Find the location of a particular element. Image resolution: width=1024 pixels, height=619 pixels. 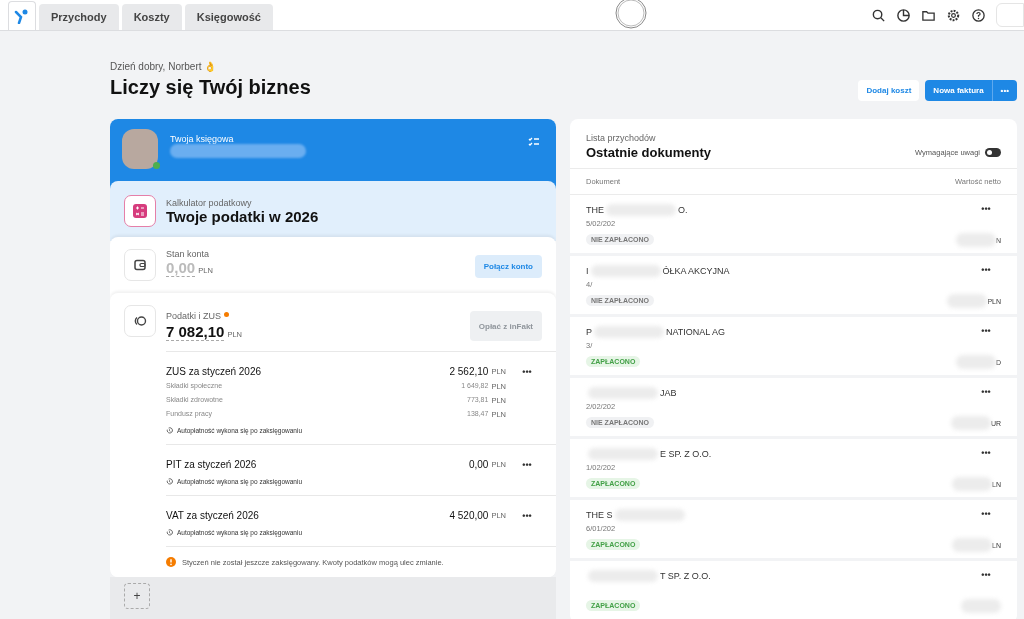

balance-label: Stan konta is located at coordinates (188, 254).